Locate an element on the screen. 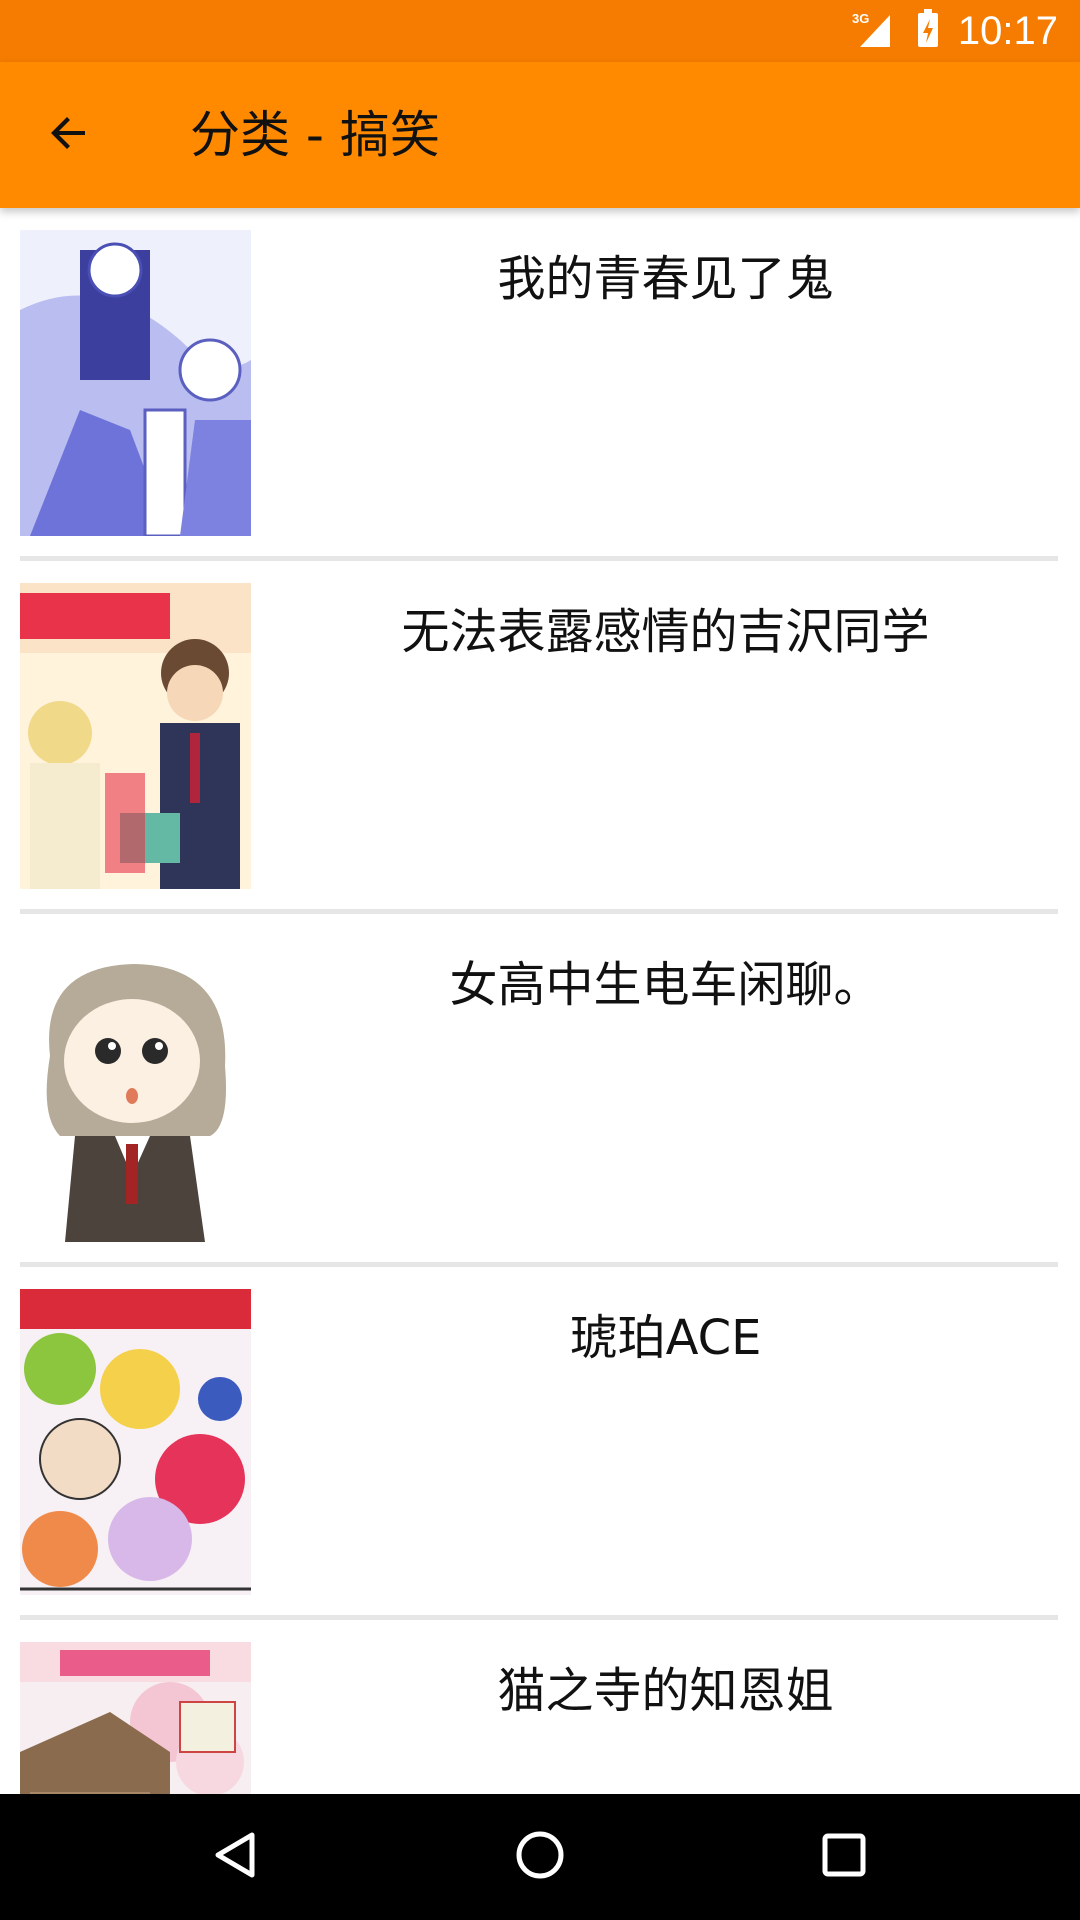  status-bar: 3G 10:17 is located at coordinates (540, 31).